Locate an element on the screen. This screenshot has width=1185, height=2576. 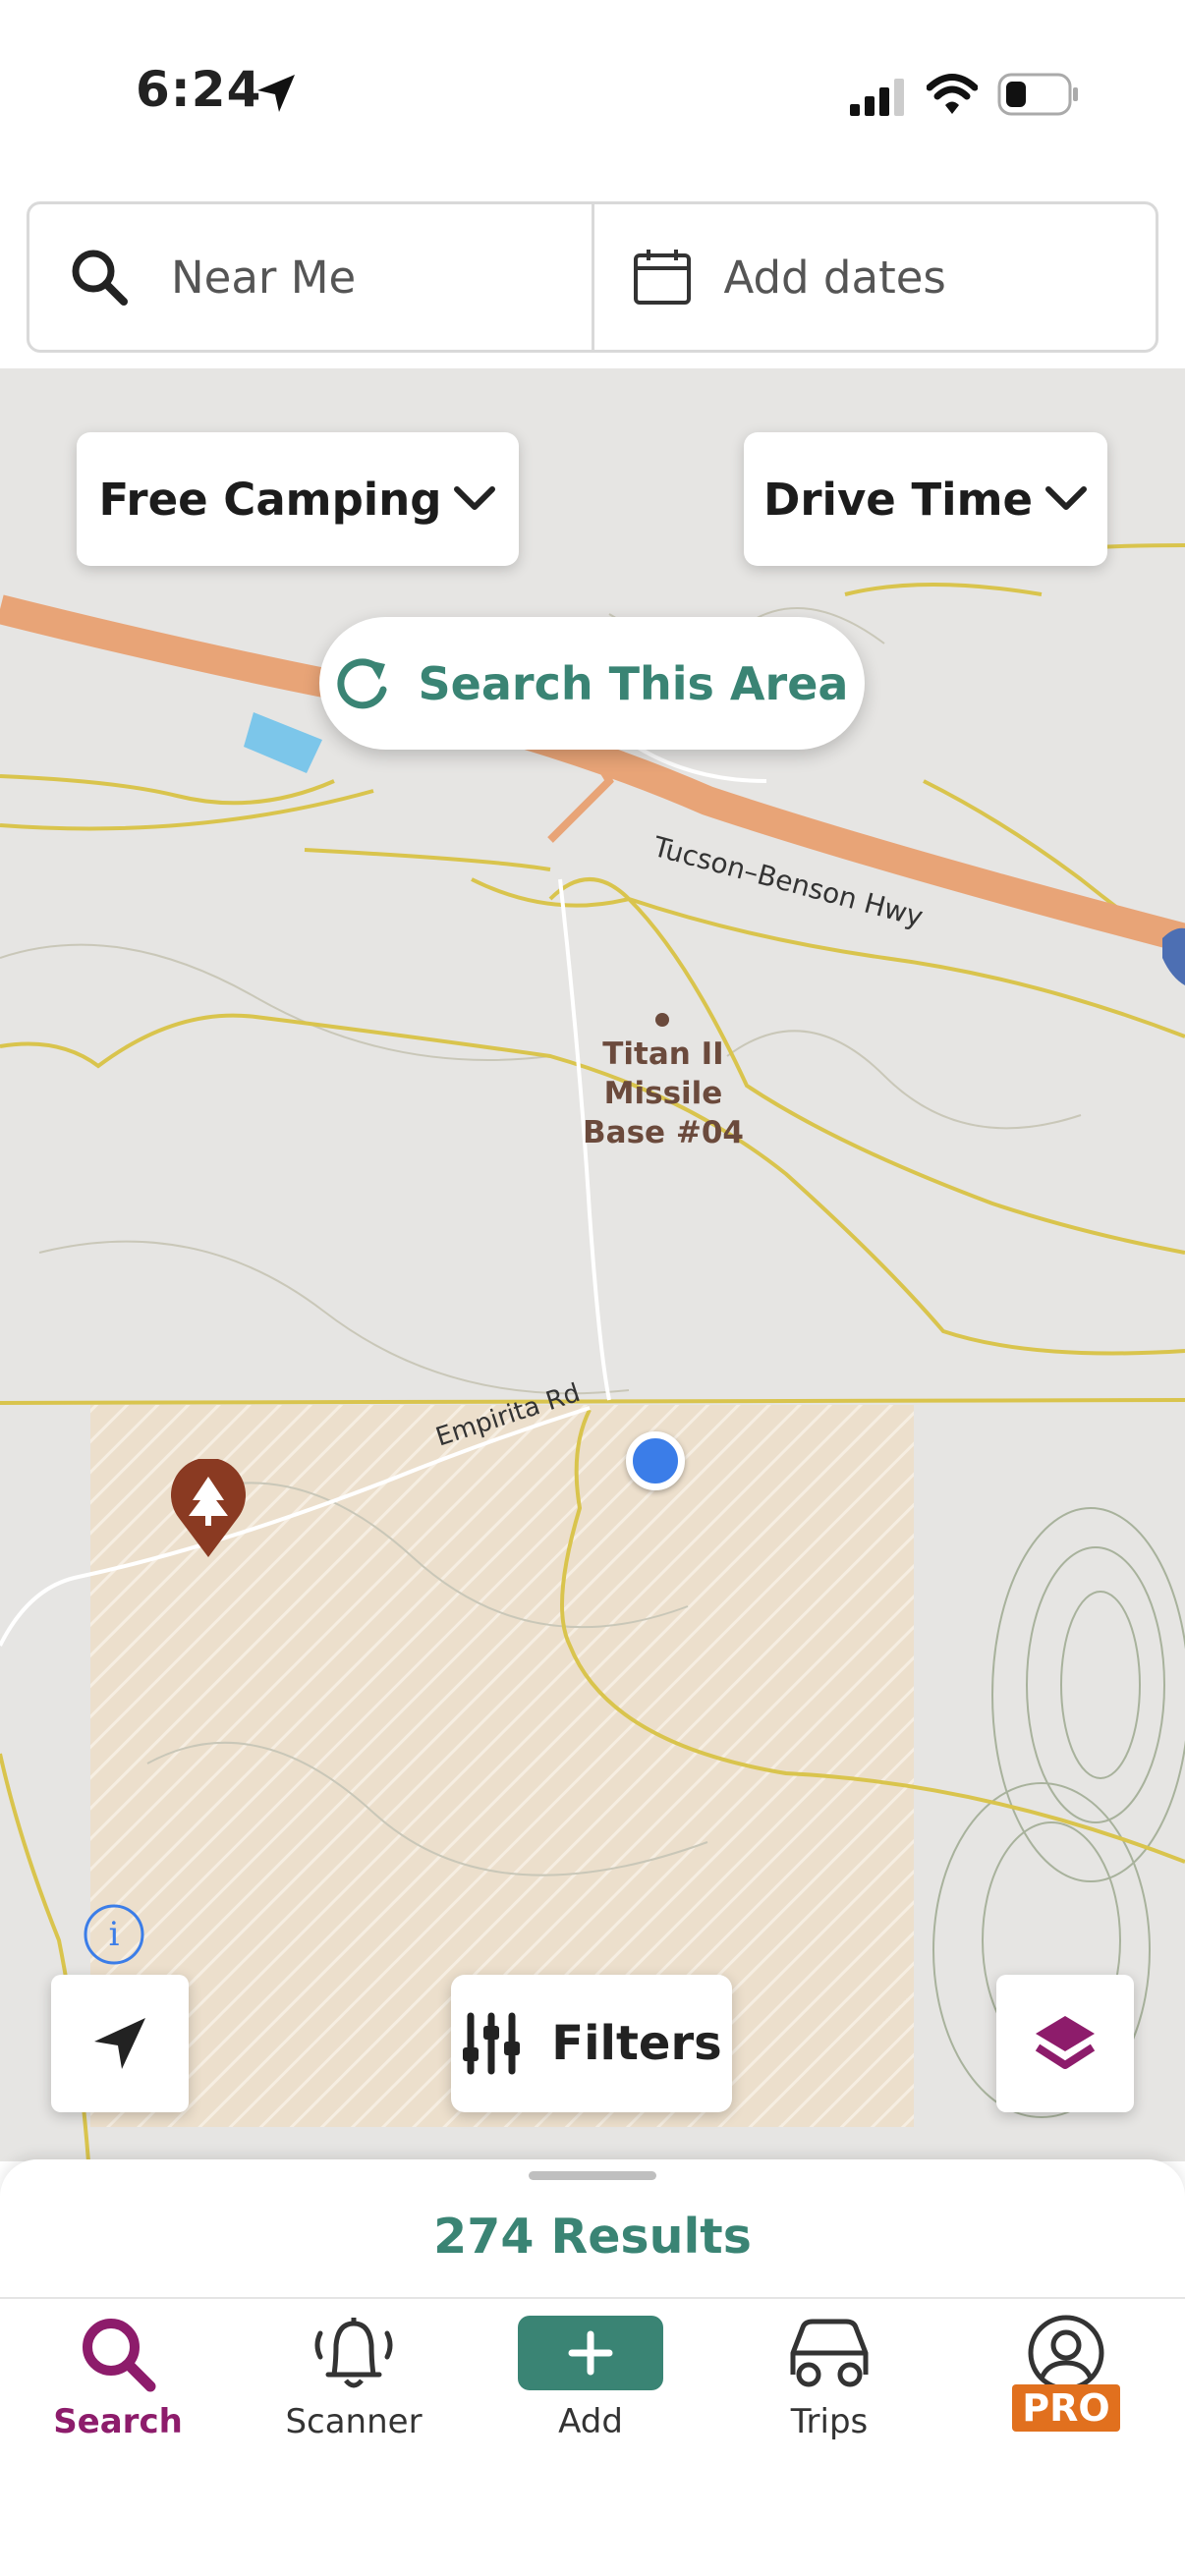
calendar-icon is located at coordinates (662, 277).